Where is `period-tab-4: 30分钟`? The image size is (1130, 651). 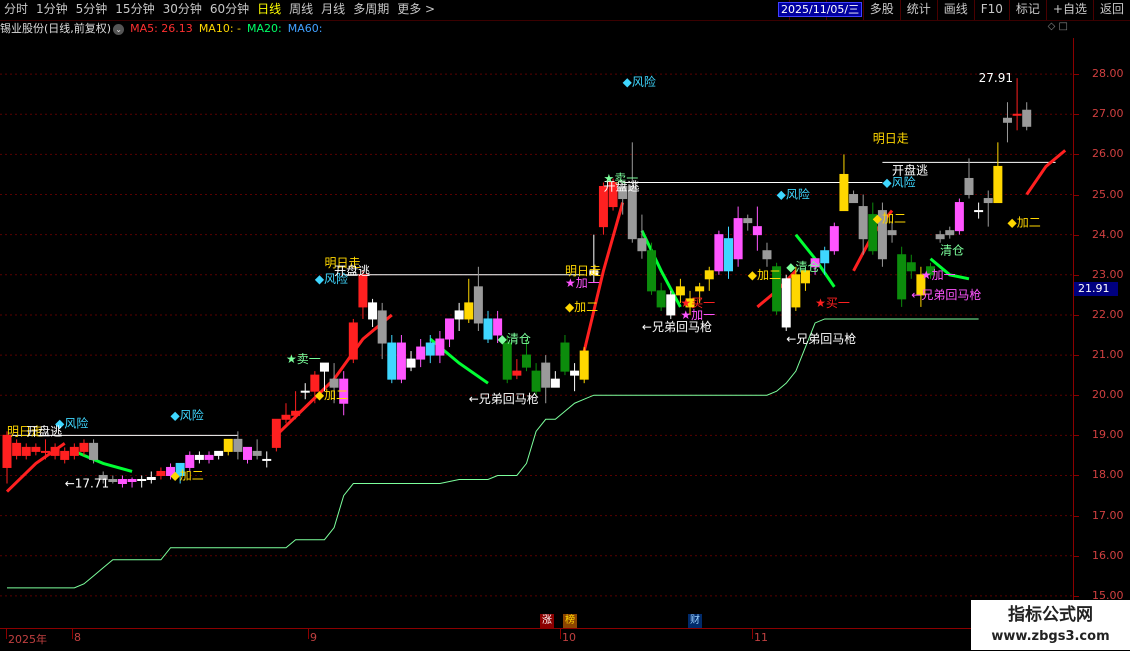
period-tab-4: 30分钟 is located at coordinates (182, 10).